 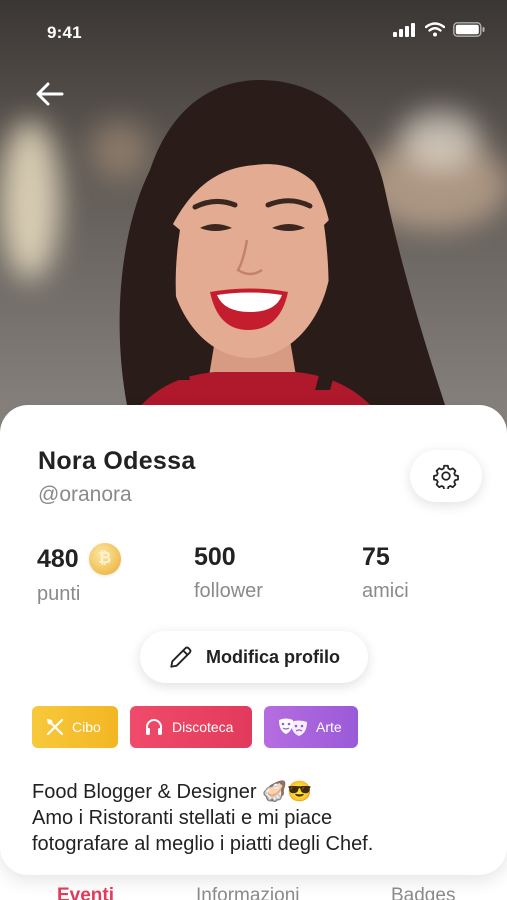 What do you see at coordinates (64, 32) in the screenshot?
I see `status-time: 9:41` at bounding box center [64, 32].